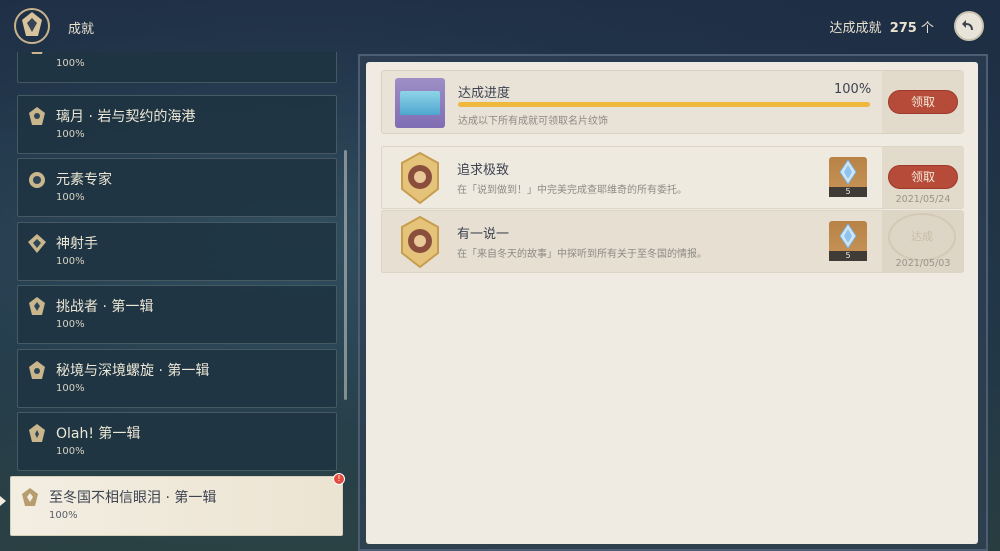 The image size is (1000, 551). Describe the element at coordinates (32, 26) in the screenshot. I see `achievement-emblem-icon` at that location.